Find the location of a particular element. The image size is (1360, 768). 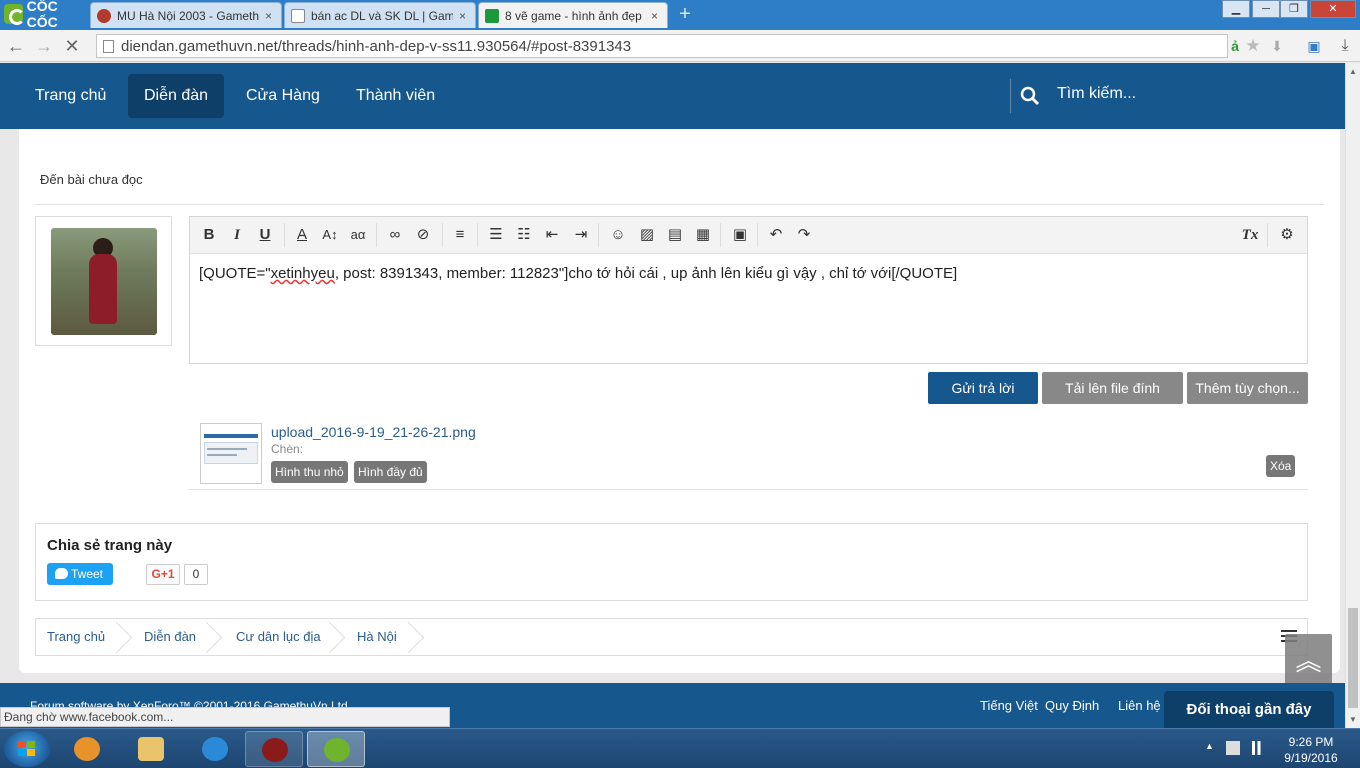

nav-forums: Diễn đàn is located at coordinates (176, 96).